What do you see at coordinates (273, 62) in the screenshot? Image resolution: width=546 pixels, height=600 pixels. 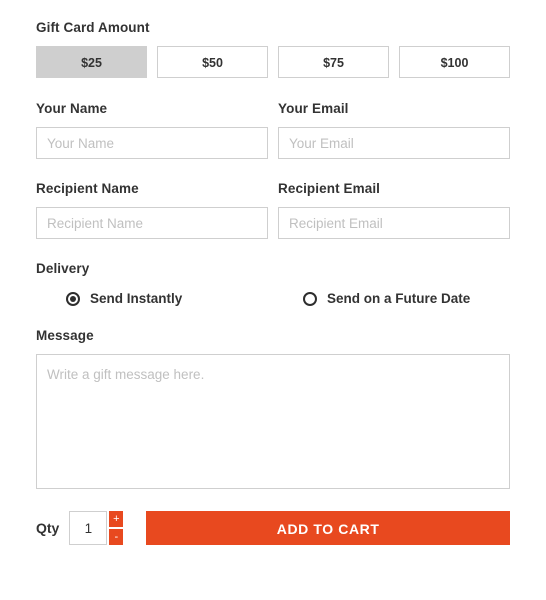 I see `gift-card-amount-options: $25 $50 $75 $100` at bounding box center [273, 62].